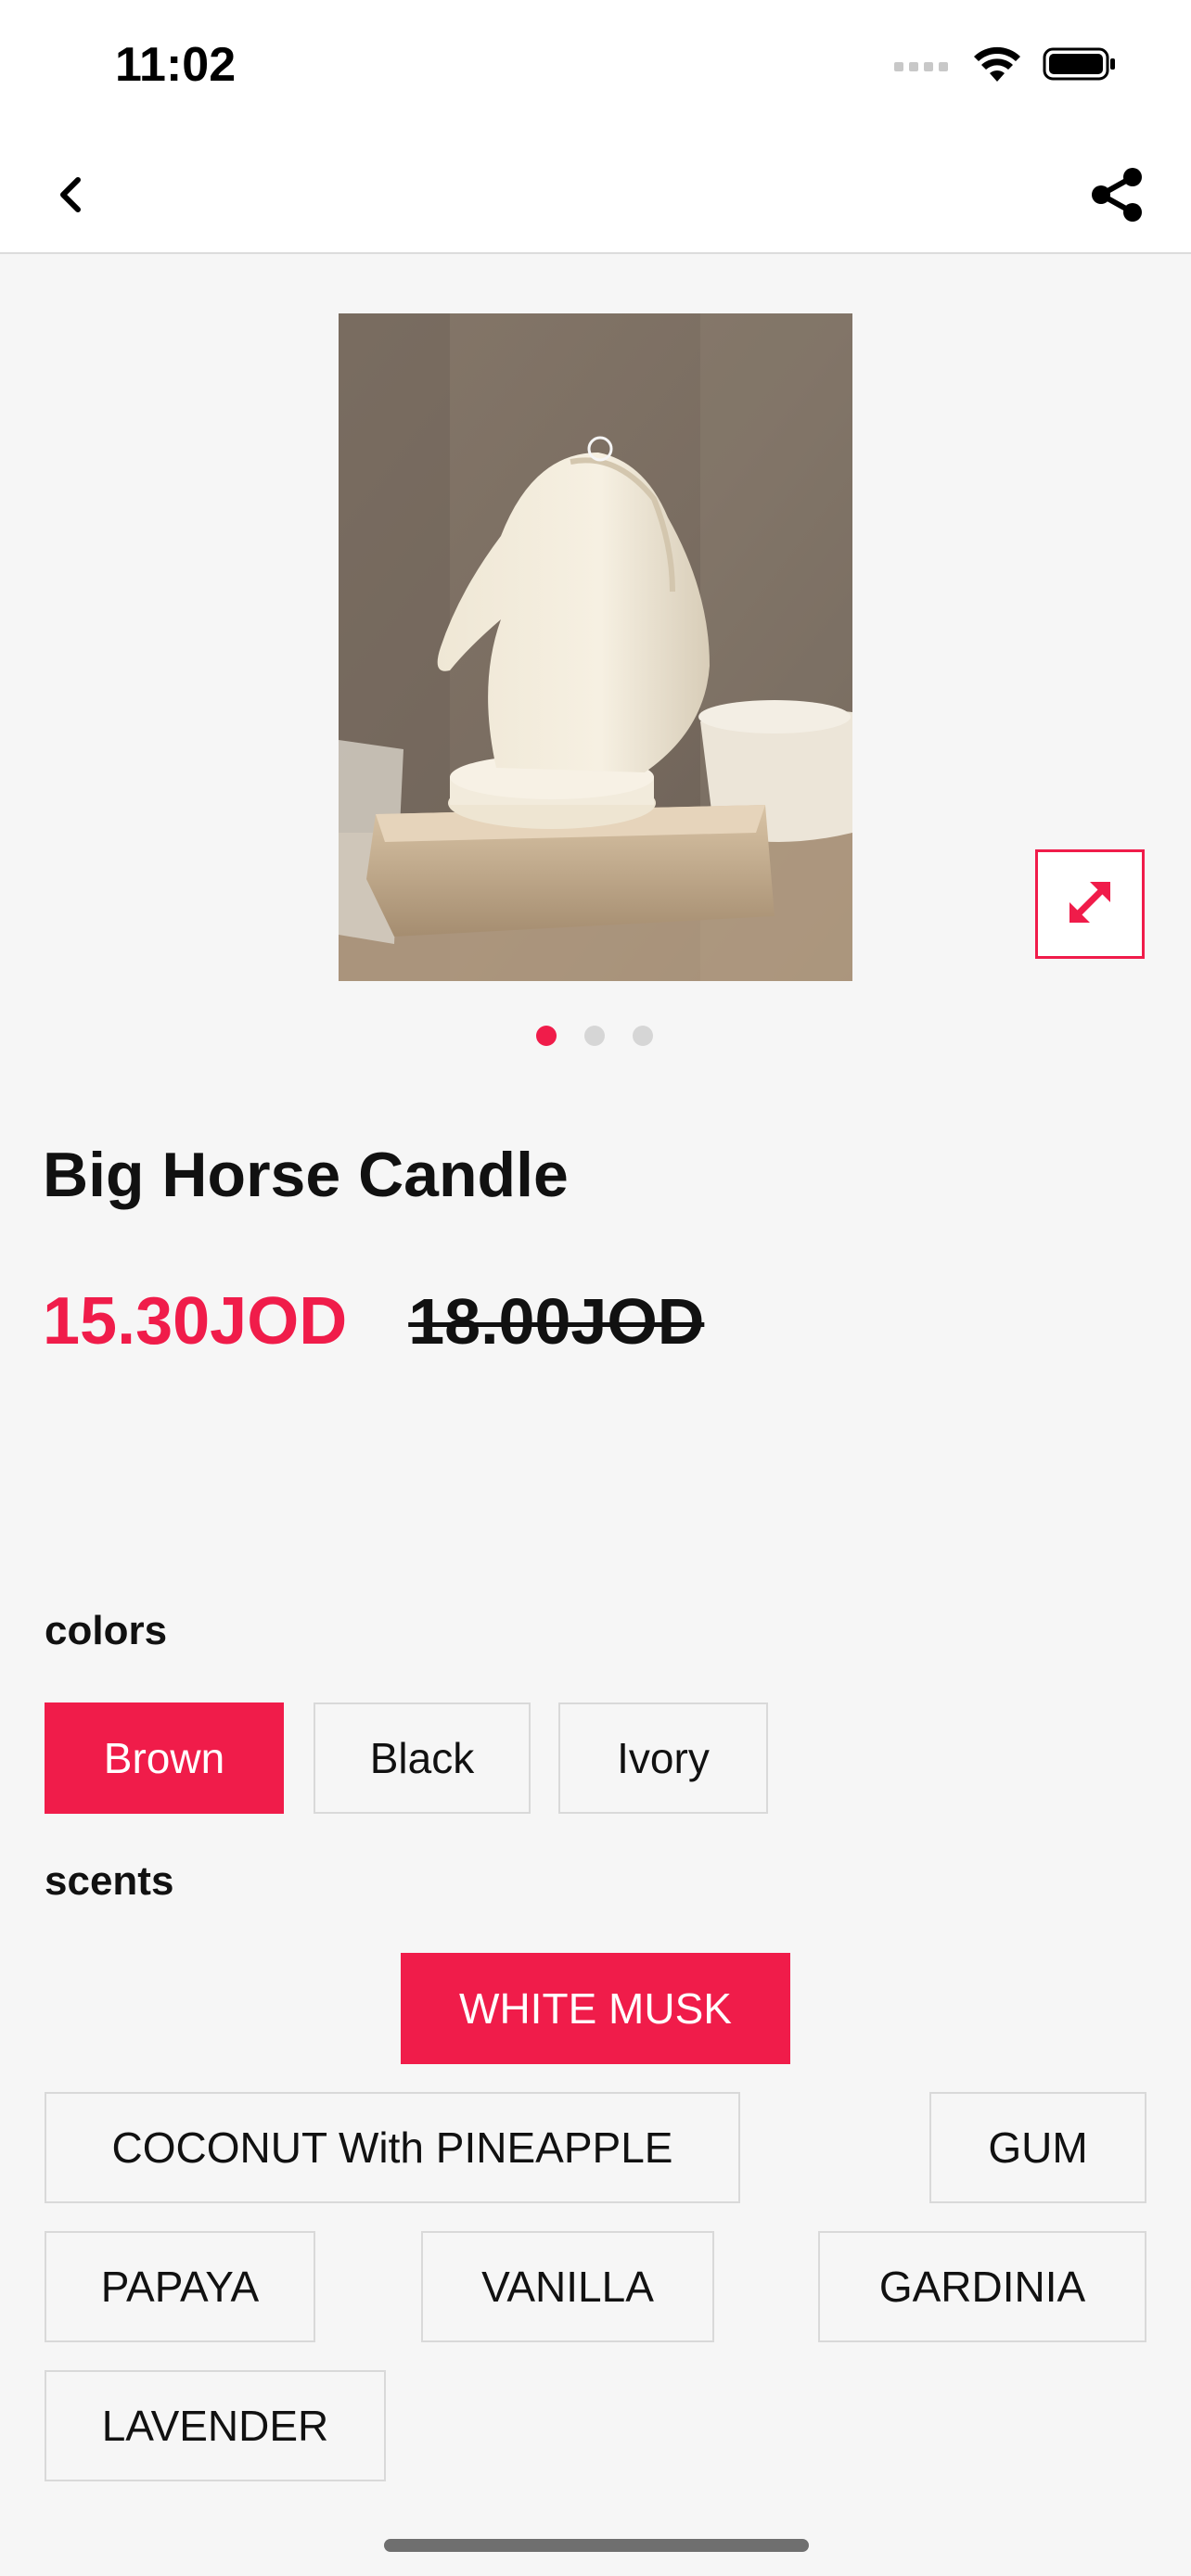 The image size is (1191, 2576). I want to click on back-button, so click(70, 196).